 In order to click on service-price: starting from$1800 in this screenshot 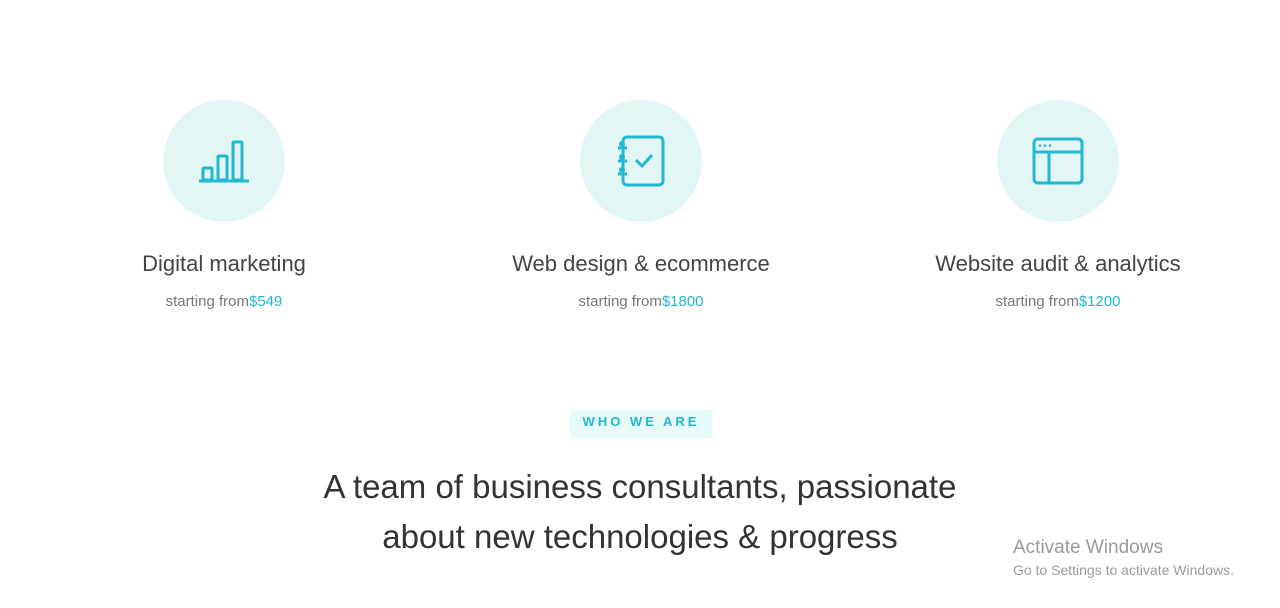, I will do `click(641, 302)`.